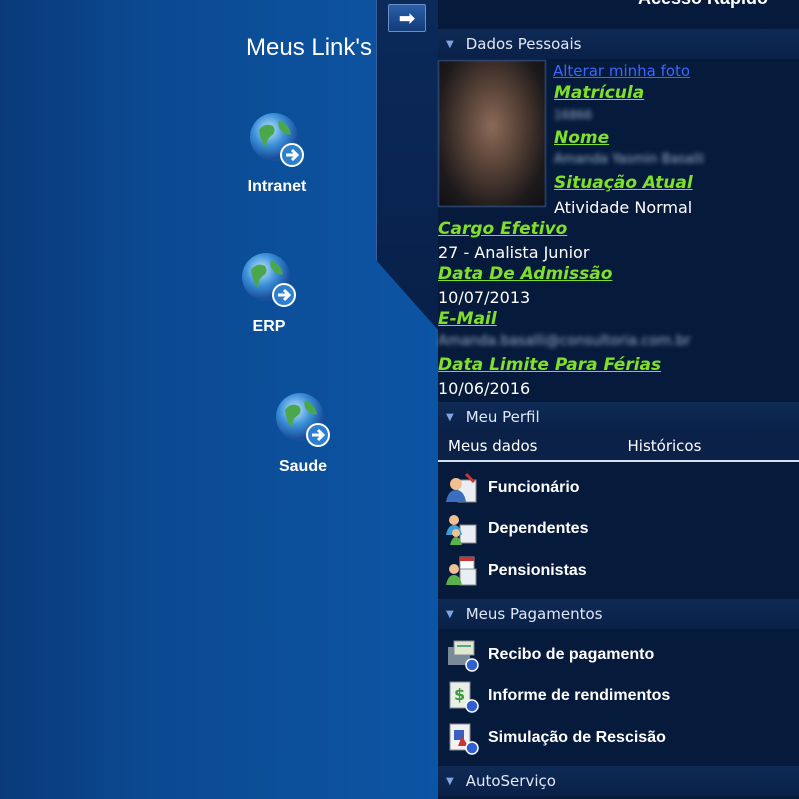 This screenshot has height=799, width=799. What do you see at coordinates (467, 319) in the screenshot?
I see `email-label: E-Mail` at bounding box center [467, 319].